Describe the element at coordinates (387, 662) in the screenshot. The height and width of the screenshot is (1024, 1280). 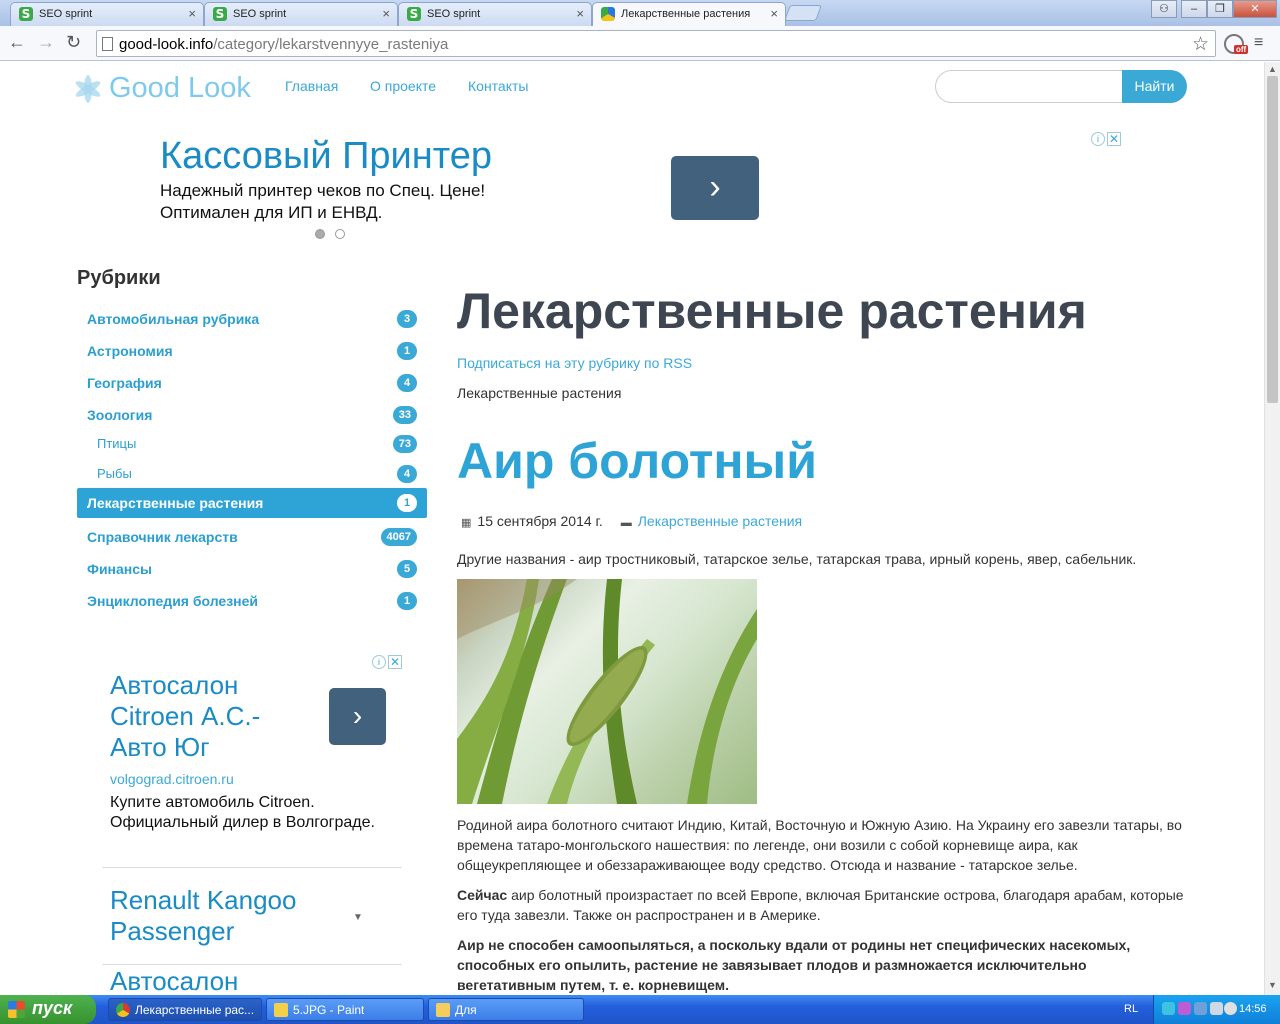
I see `ad-side-choices: i ✕` at that location.